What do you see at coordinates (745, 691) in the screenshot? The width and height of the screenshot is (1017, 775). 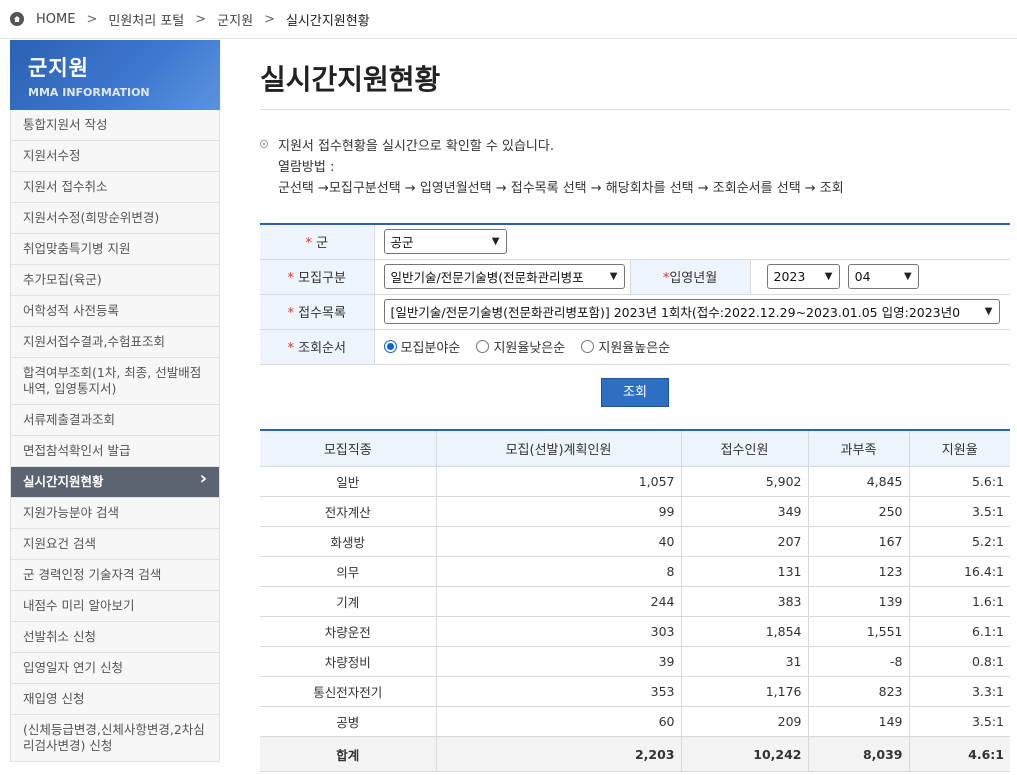 I see `table-cell: 1,176` at bounding box center [745, 691].